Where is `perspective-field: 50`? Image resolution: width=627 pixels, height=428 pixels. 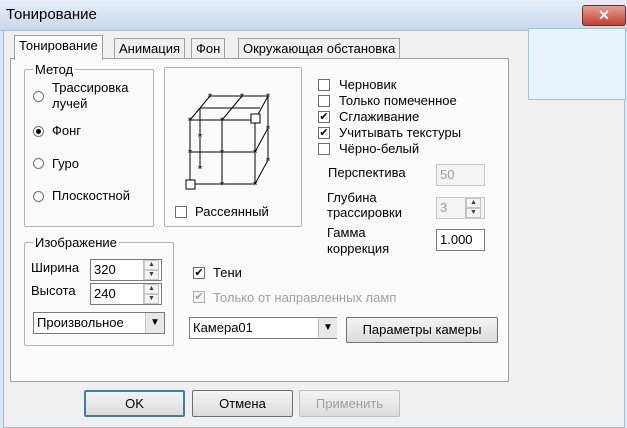
perspective-field: 50 is located at coordinates (460, 175).